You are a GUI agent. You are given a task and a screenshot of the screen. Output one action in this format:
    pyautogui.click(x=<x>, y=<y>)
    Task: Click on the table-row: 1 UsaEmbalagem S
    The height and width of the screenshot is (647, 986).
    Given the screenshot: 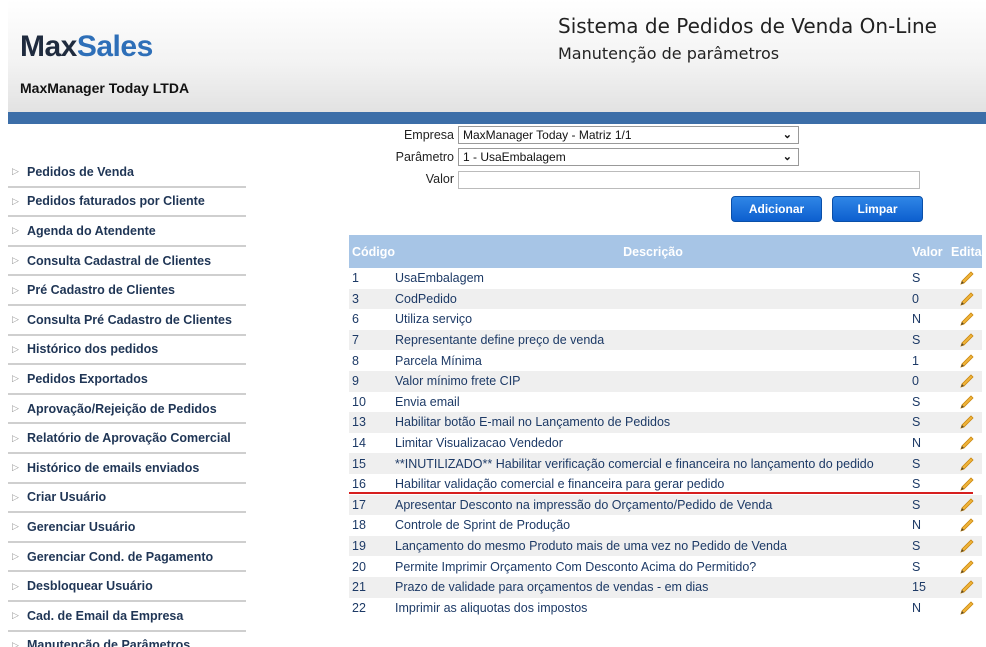 What is the action you would take?
    pyautogui.click(x=665, y=278)
    